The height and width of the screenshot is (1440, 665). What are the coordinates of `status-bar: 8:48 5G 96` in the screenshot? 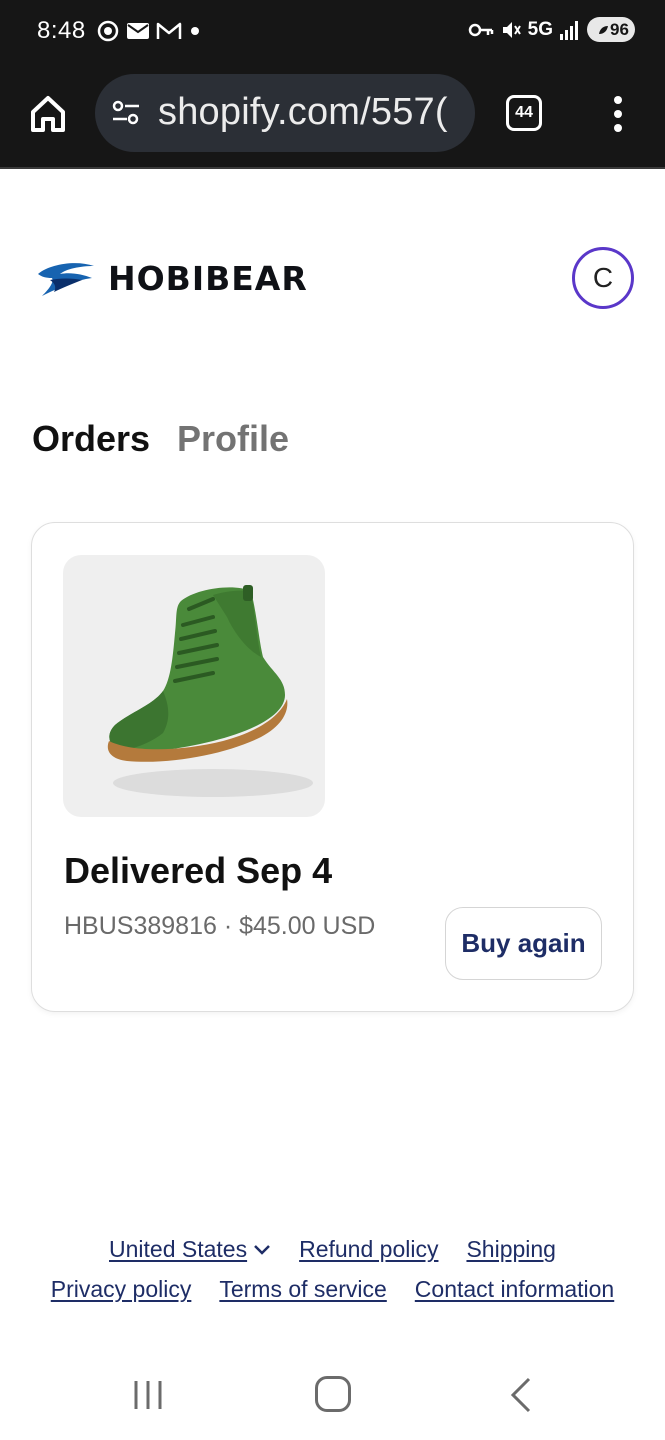 It's located at (332, 33).